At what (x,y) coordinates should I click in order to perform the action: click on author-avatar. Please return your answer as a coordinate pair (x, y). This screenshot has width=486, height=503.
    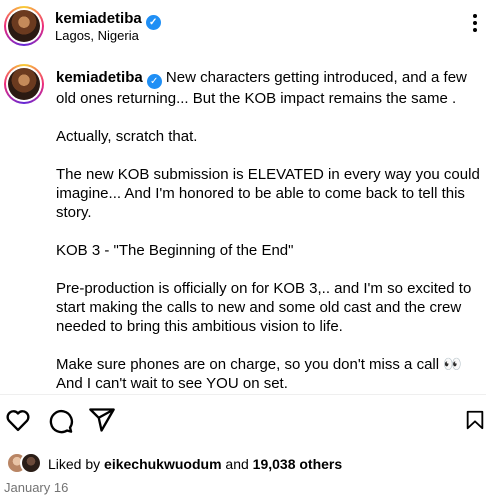
    Looking at the image, I should click on (24, 26).